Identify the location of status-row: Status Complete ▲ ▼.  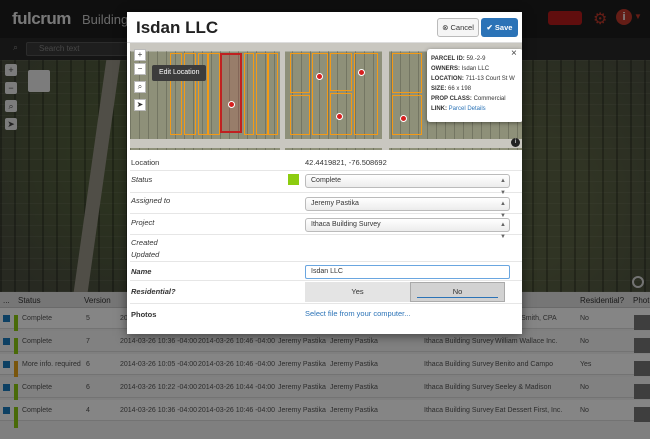
(326, 183).